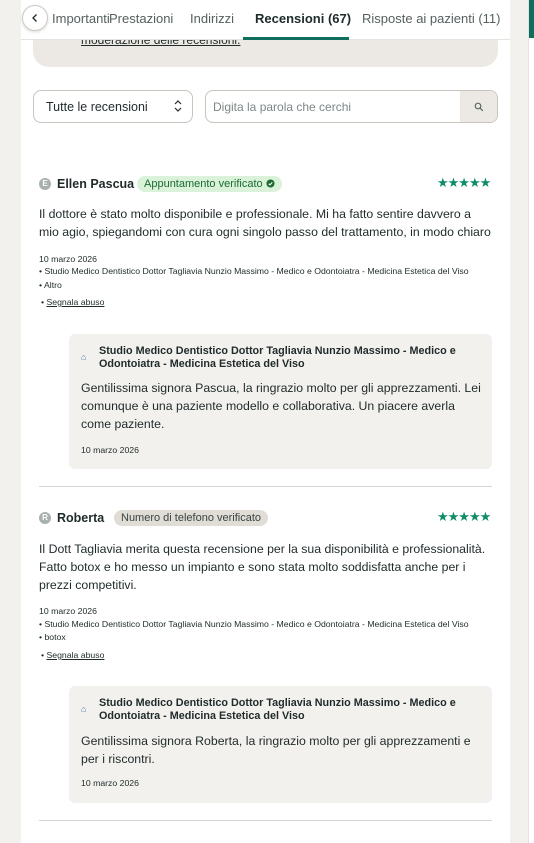  I want to click on search-input, so click(333, 106).